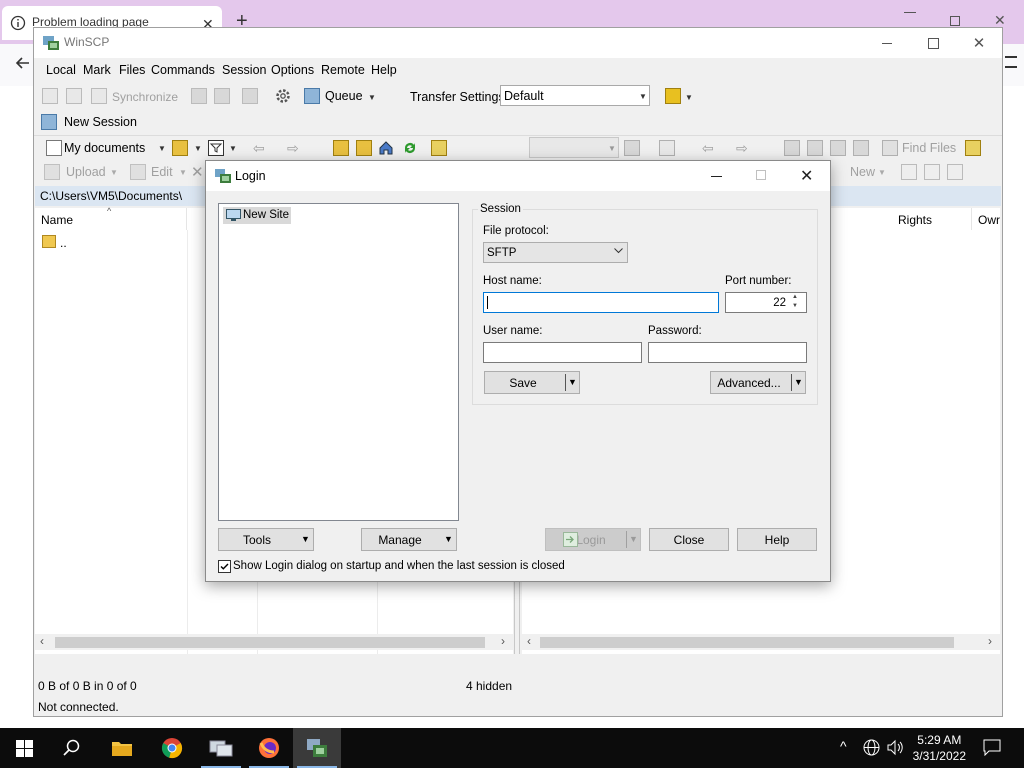  I want to click on remote-folder-icon, so click(632, 148).